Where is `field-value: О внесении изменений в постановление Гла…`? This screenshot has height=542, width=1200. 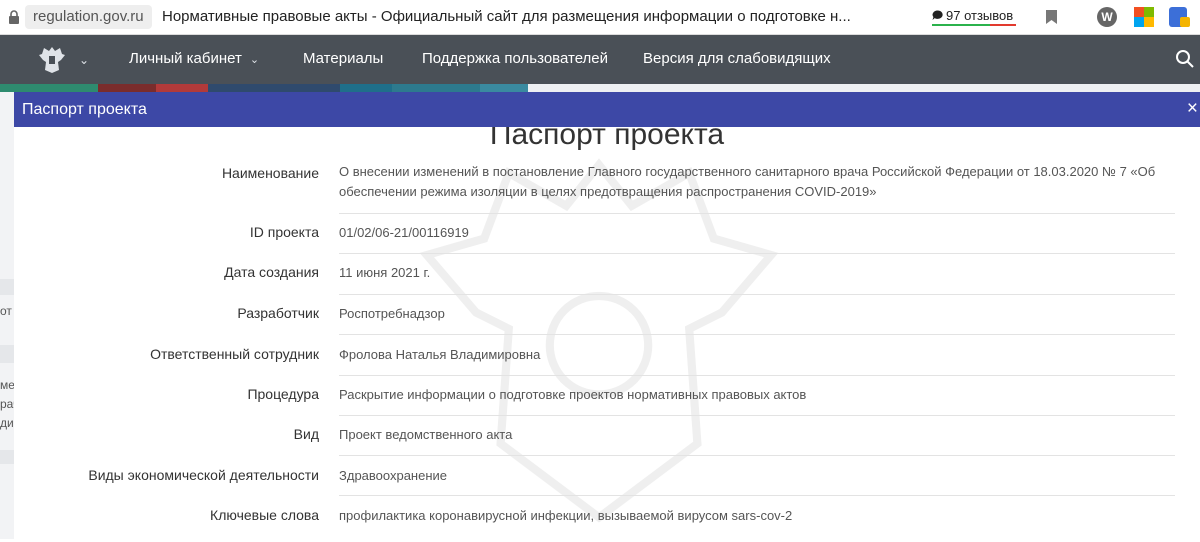
field-value: О внесении изменений в постановление Гла… is located at coordinates (747, 181).